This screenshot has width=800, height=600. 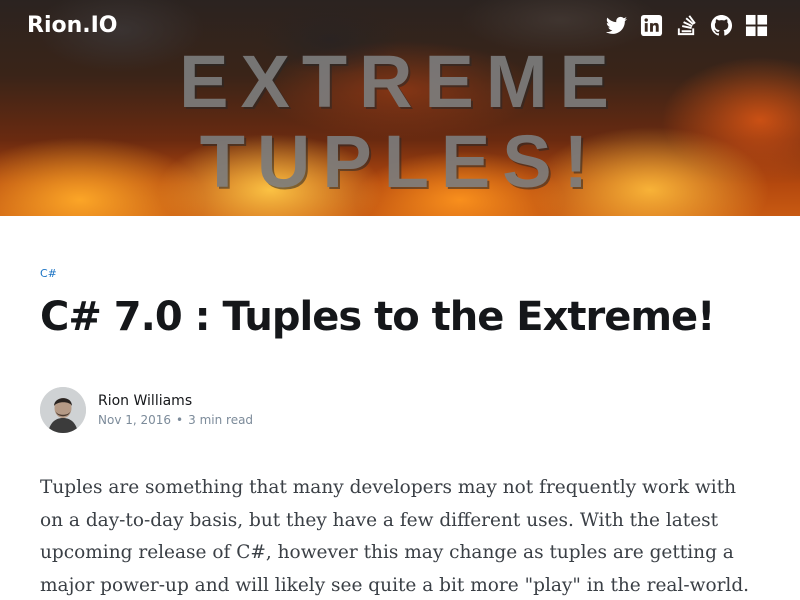 I want to click on author-name: Rion Williams, so click(x=175, y=401).